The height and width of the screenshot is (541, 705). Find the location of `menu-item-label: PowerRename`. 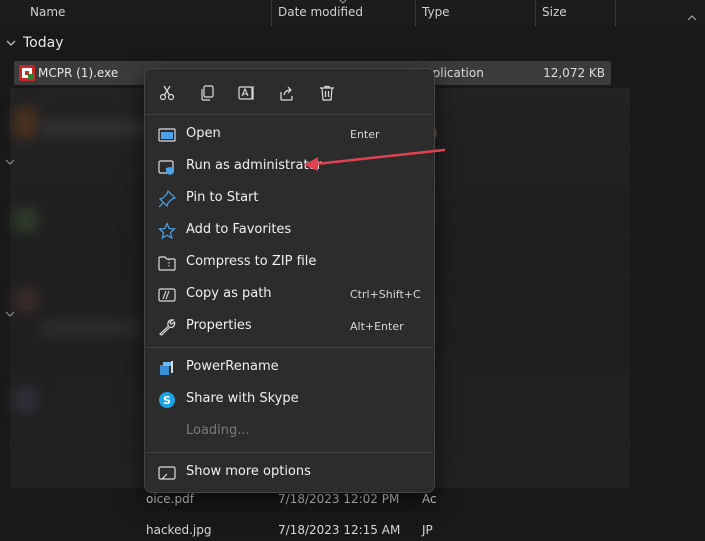

menu-item-label: PowerRename is located at coordinates (232, 366).